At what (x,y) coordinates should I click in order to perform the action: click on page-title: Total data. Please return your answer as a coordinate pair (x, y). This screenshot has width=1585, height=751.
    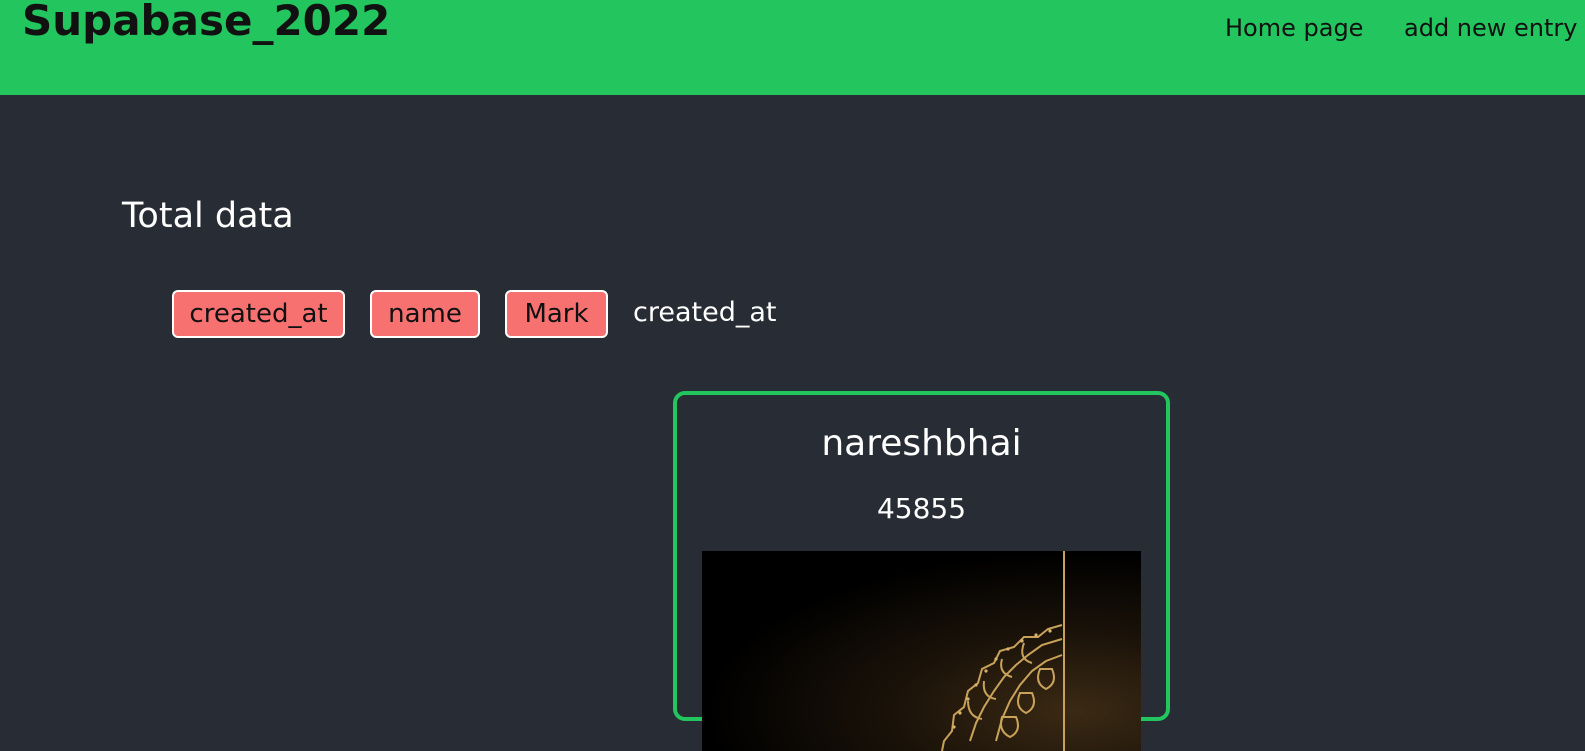
    Looking at the image, I should click on (208, 216).